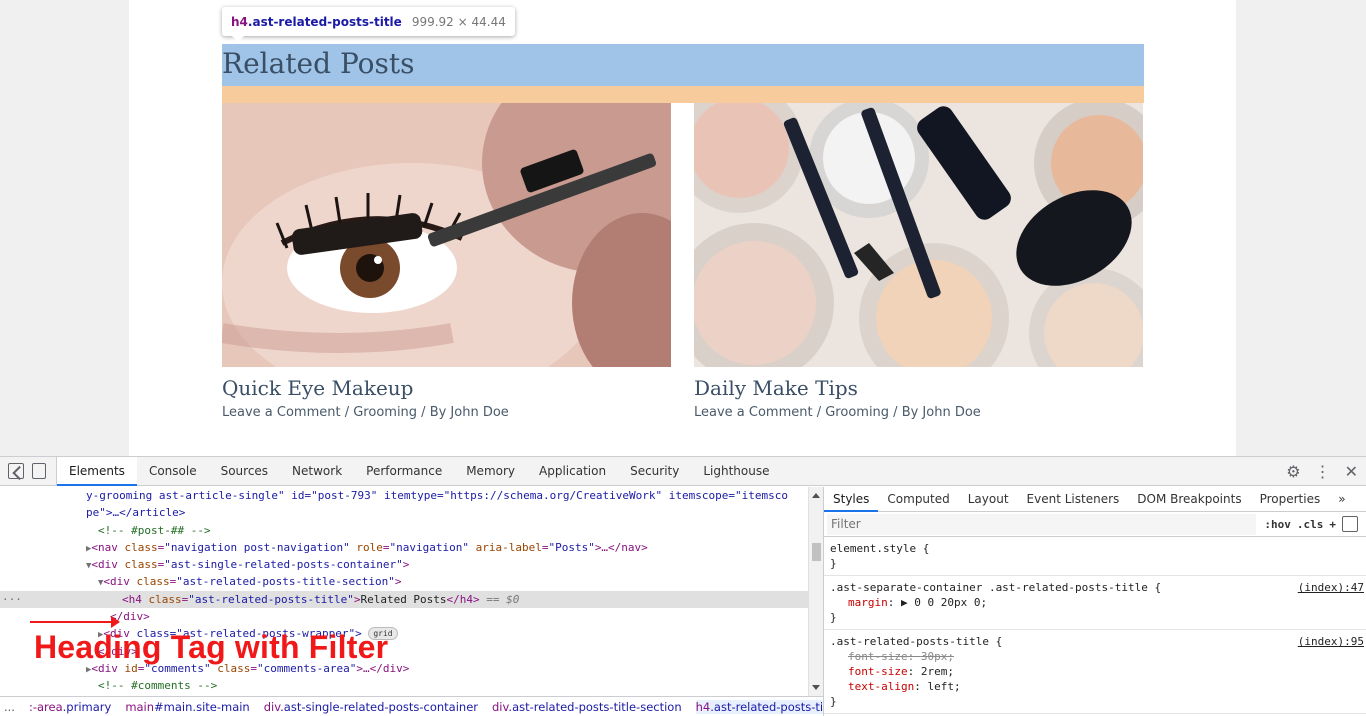 The image size is (1366, 716). I want to click on dom-line: pe">…</article>, so click(404, 512).